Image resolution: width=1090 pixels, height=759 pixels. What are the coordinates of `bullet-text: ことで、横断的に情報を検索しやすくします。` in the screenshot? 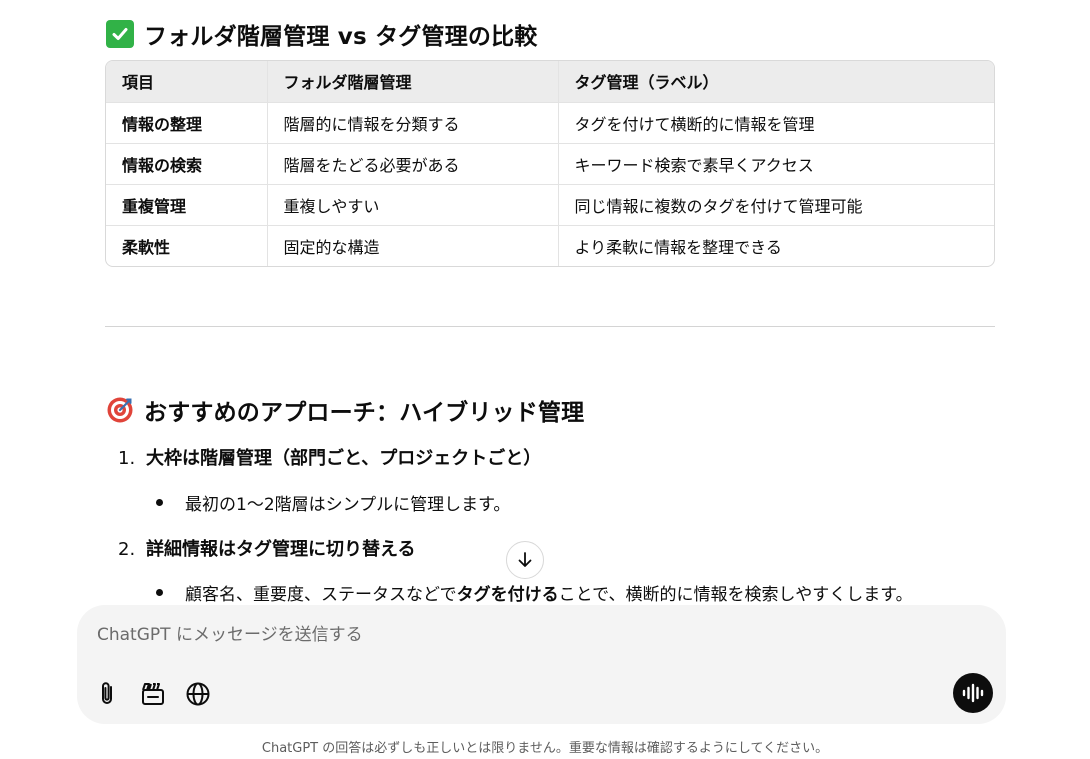 It's located at (735, 595).